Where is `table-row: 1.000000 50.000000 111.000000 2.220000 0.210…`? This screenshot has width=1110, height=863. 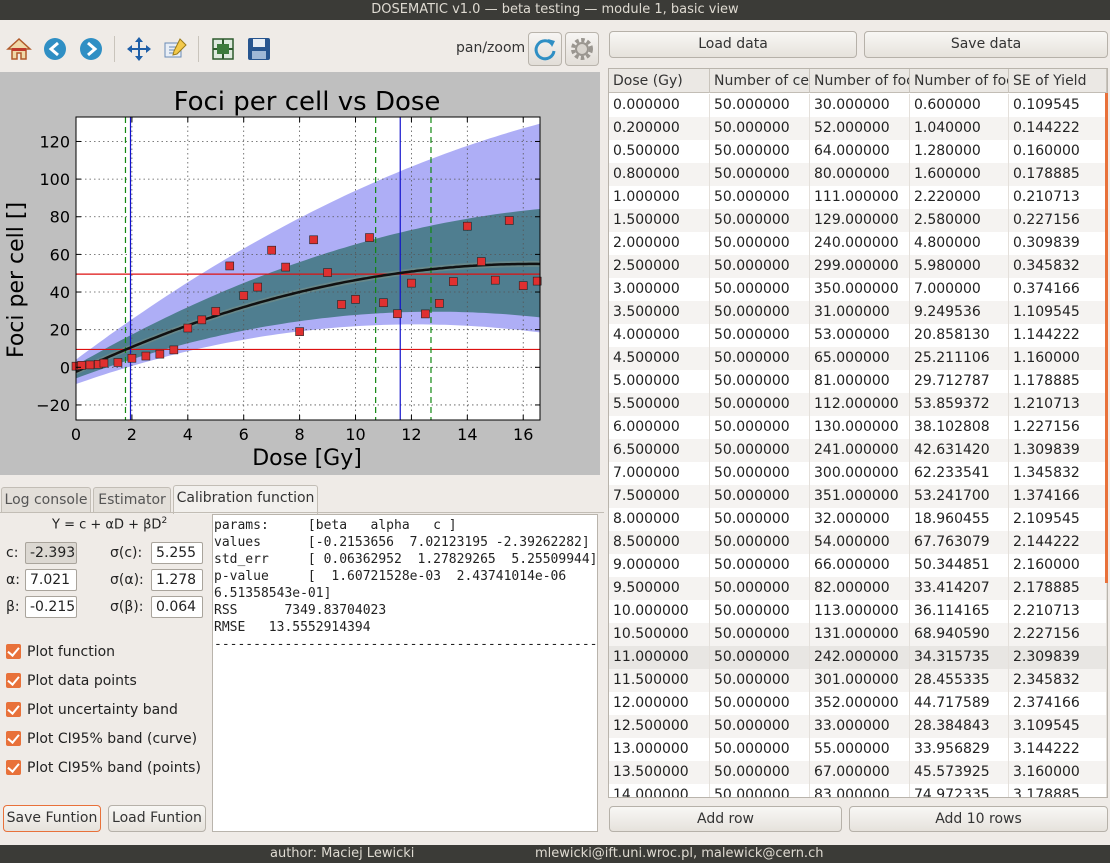
table-row: 1.000000 50.000000 111.000000 2.220000 0.210… is located at coordinates (858, 197).